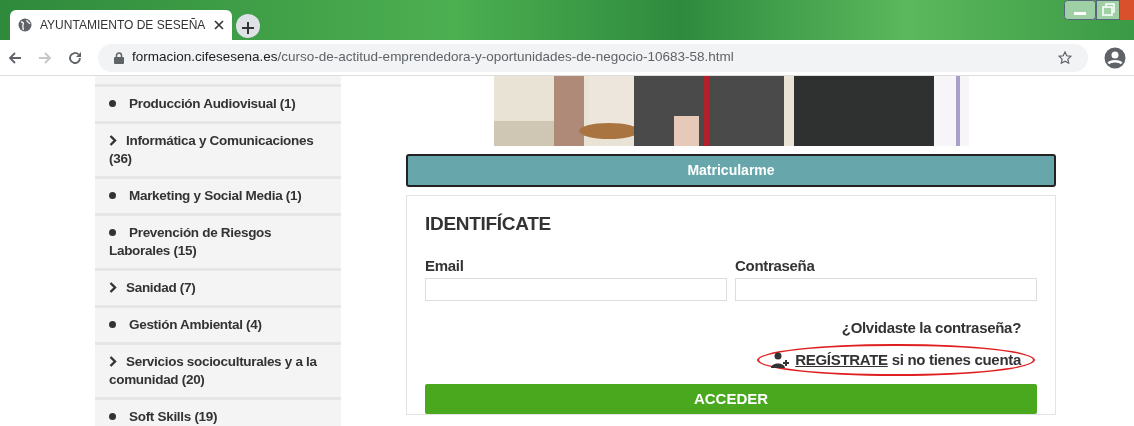  What do you see at coordinates (218, 323) in the screenshot?
I see `category-item: Gestión Ambiental (4)` at bounding box center [218, 323].